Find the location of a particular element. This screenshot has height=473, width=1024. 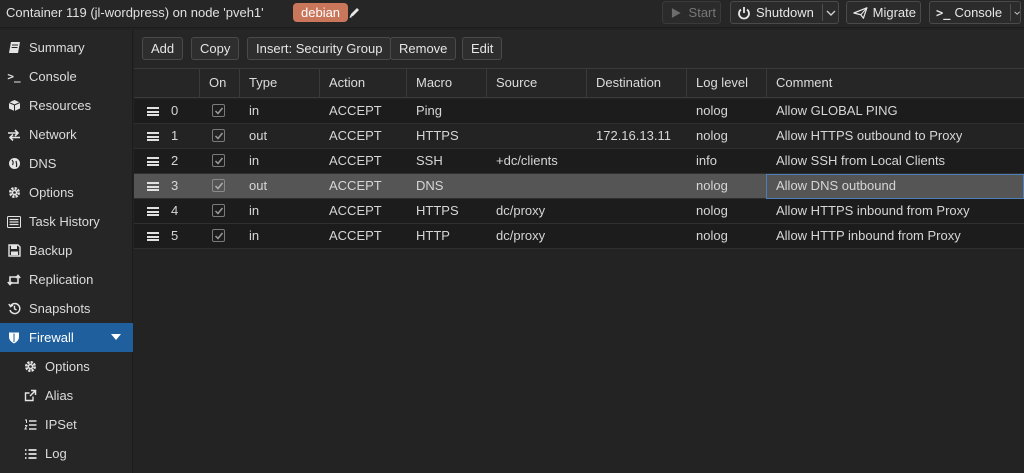

sidebar-item-dns: DNS is located at coordinates (66, 163).